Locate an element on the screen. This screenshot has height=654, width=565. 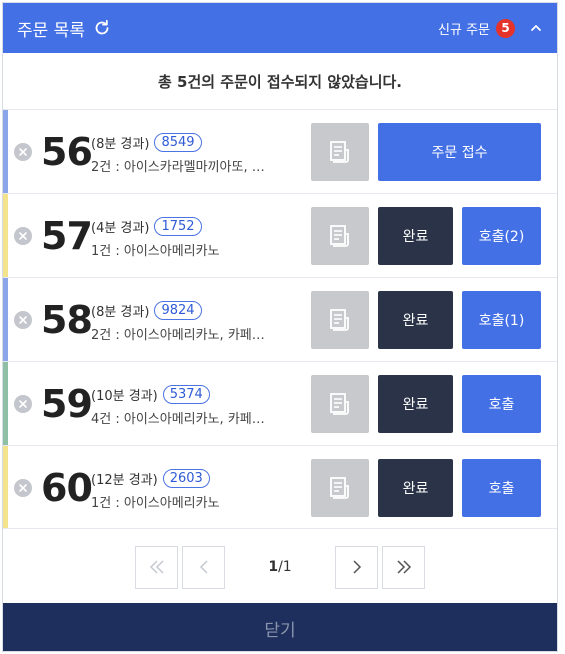
elapsed-time: (12분 경과) is located at coordinates (124, 480).